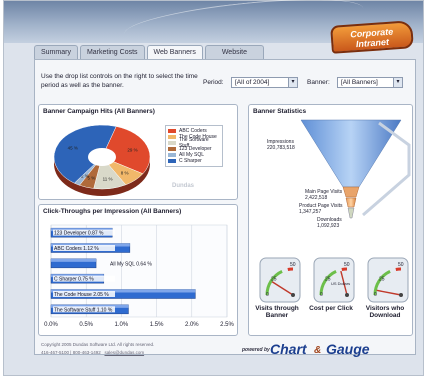 The image size is (427, 376). Describe the element at coordinates (351, 202) in the screenshot. I see `funnel-product-page` at that location.